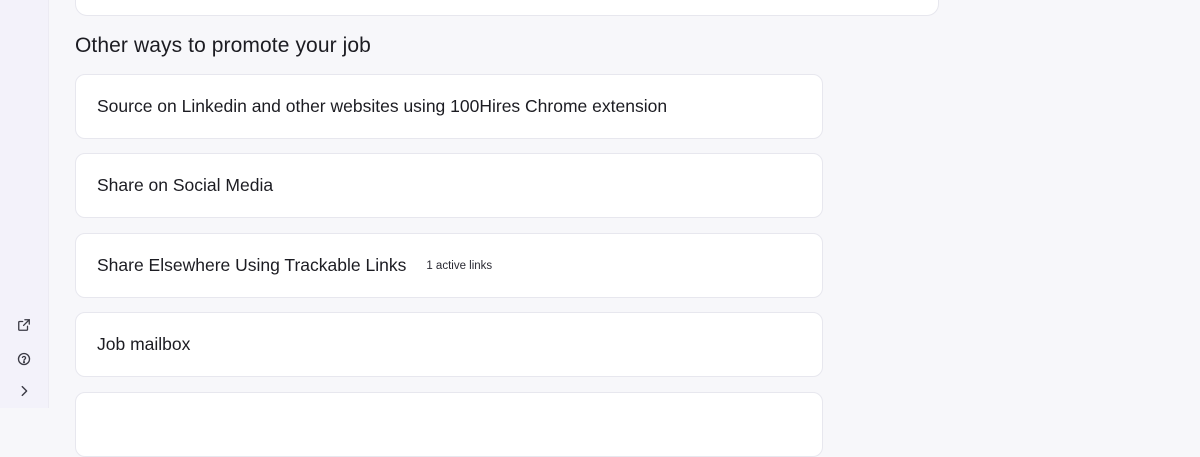 The image size is (1200, 457). Describe the element at coordinates (24, 325) in the screenshot. I see `external-link-icon` at that location.